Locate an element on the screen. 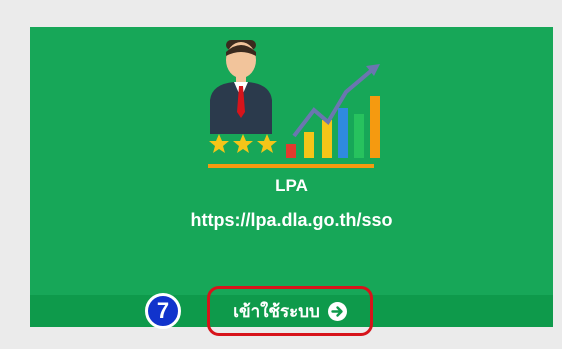  baseline-divider is located at coordinates (291, 166).